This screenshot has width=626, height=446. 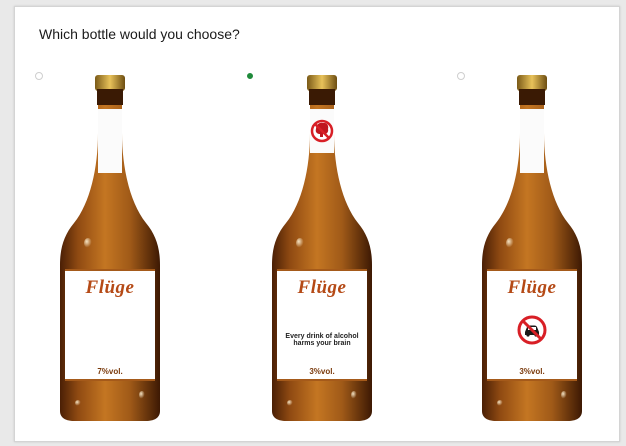 What do you see at coordinates (322, 340) in the screenshot?
I see `health-warning-text: Every drink of alcohol harms your brain` at bounding box center [322, 340].